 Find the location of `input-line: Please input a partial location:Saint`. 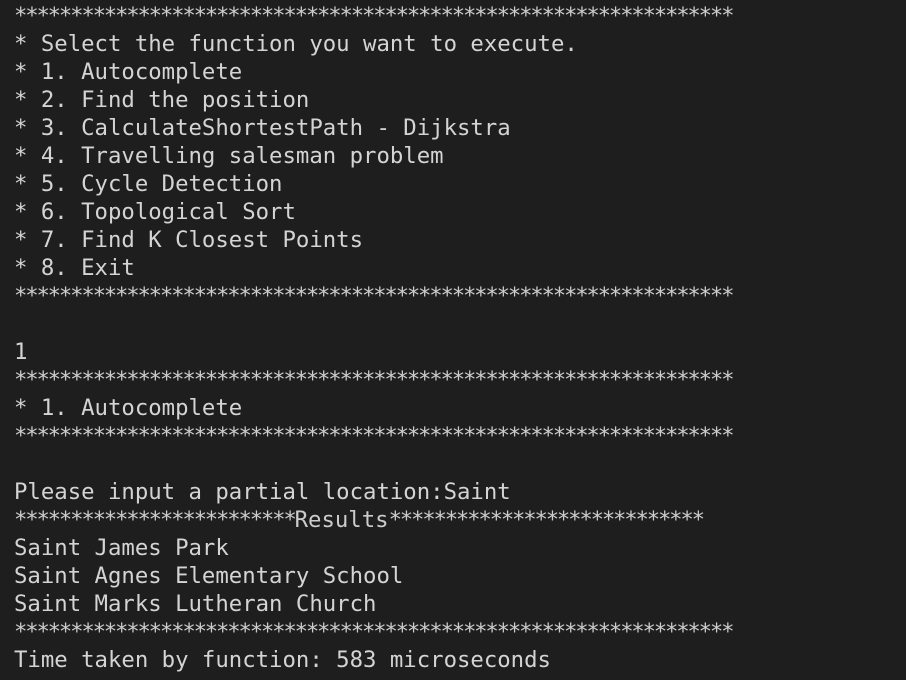

input-line: Please input a partial location:Saint is located at coordinates (373, 492).